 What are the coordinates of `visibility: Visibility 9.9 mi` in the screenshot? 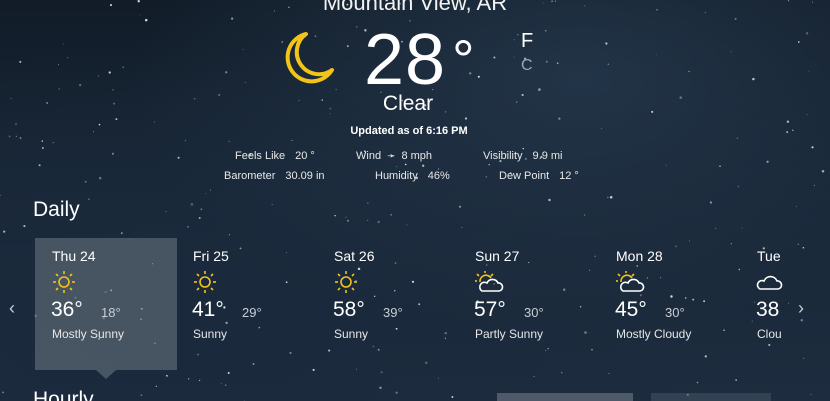 It's located at (523, 156).